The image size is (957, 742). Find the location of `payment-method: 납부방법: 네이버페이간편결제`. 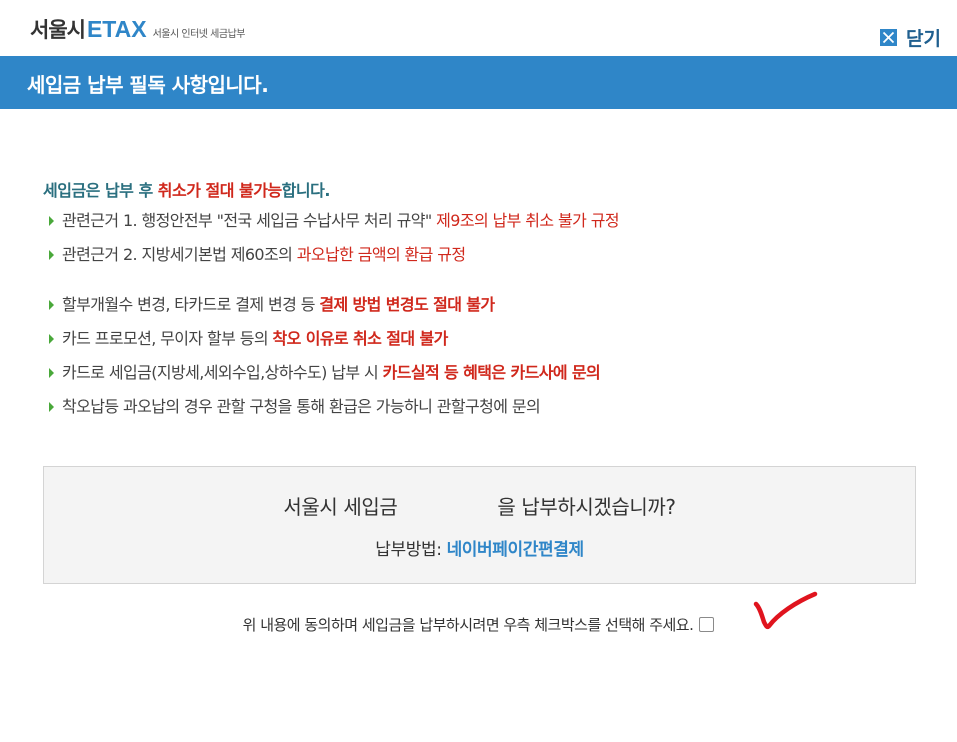

payment-method: 납부방법: 네이버페이간편결제 is located at coordinates (479, 547).